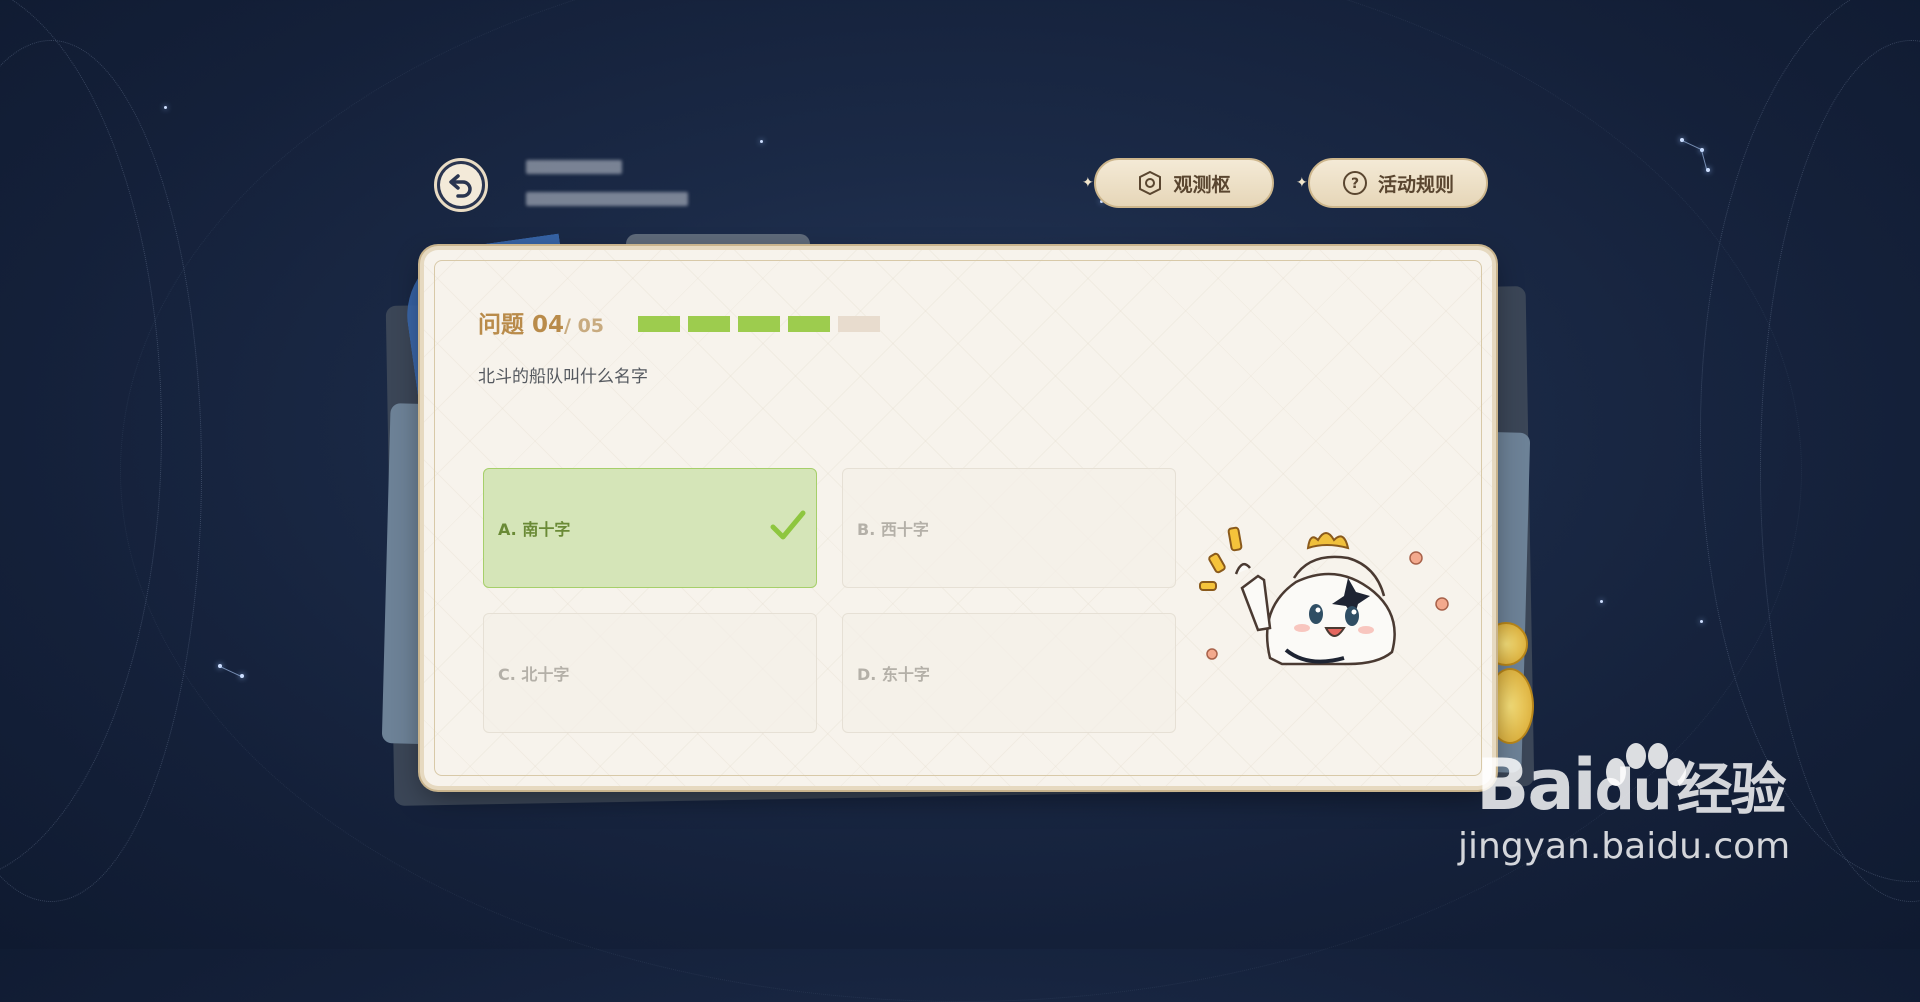  I want to click on observe-button: 观测枢, so click(1184, 183).